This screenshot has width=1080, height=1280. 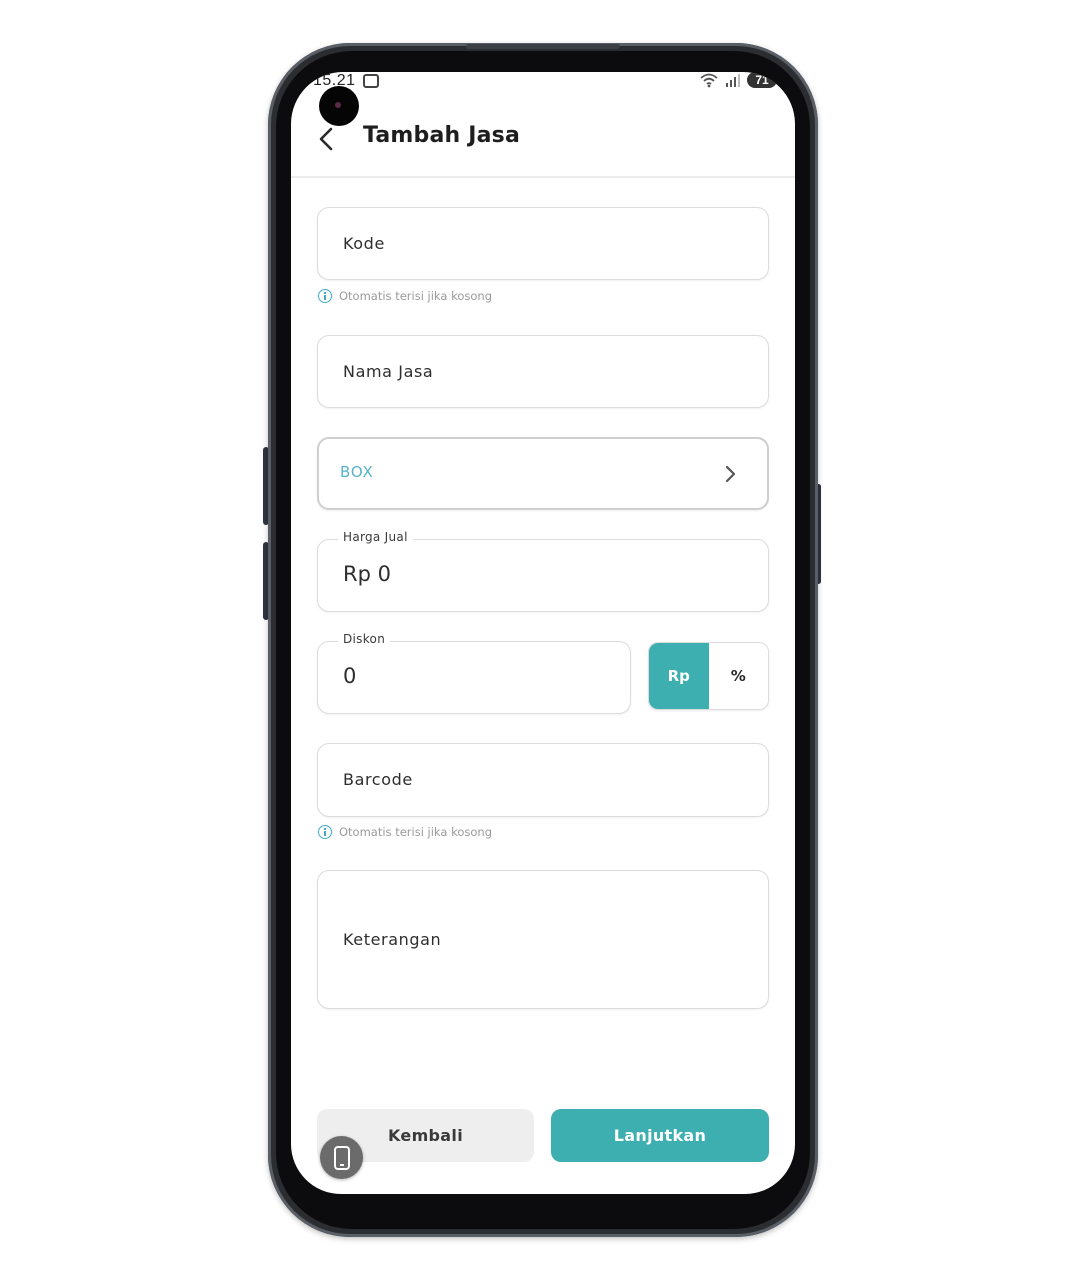 I want to click on harga-jual-label: Harga Jual, so click(x=375, y=537).